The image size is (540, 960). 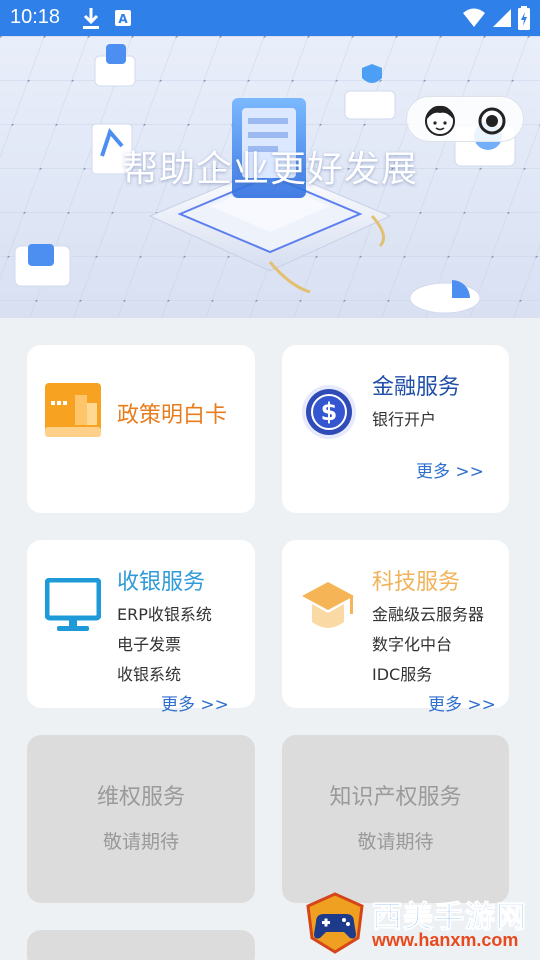 What do you see at coordinates (416, 387) in the screenshot?
I see `finance-service-title: 金融服务` at bounding box center [416, 387].